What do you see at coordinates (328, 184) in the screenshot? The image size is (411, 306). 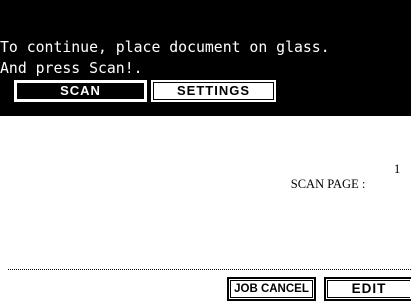 I see `scan-page-label: SCAN PAGE :` at bounding box center [328, 184].